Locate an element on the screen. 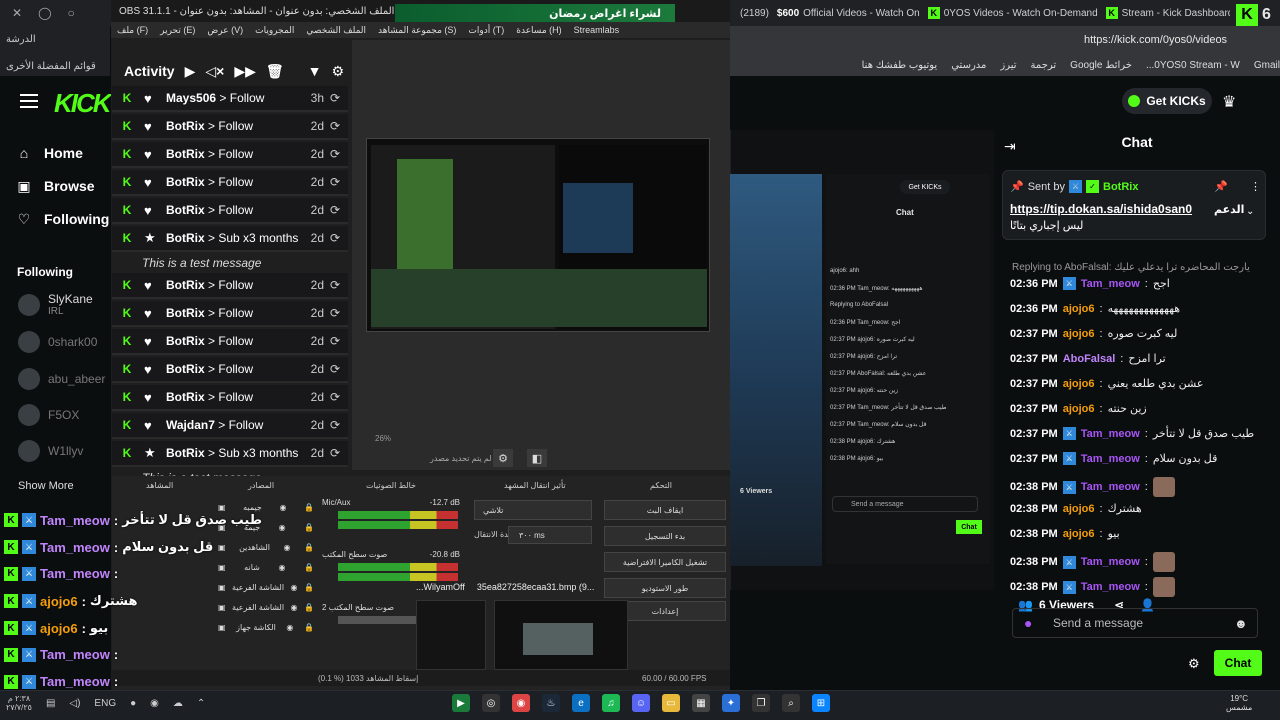 The width and height of the screenshot is (1280, 720). cloud-icon: ☁ is located at coordinates (178, 703).